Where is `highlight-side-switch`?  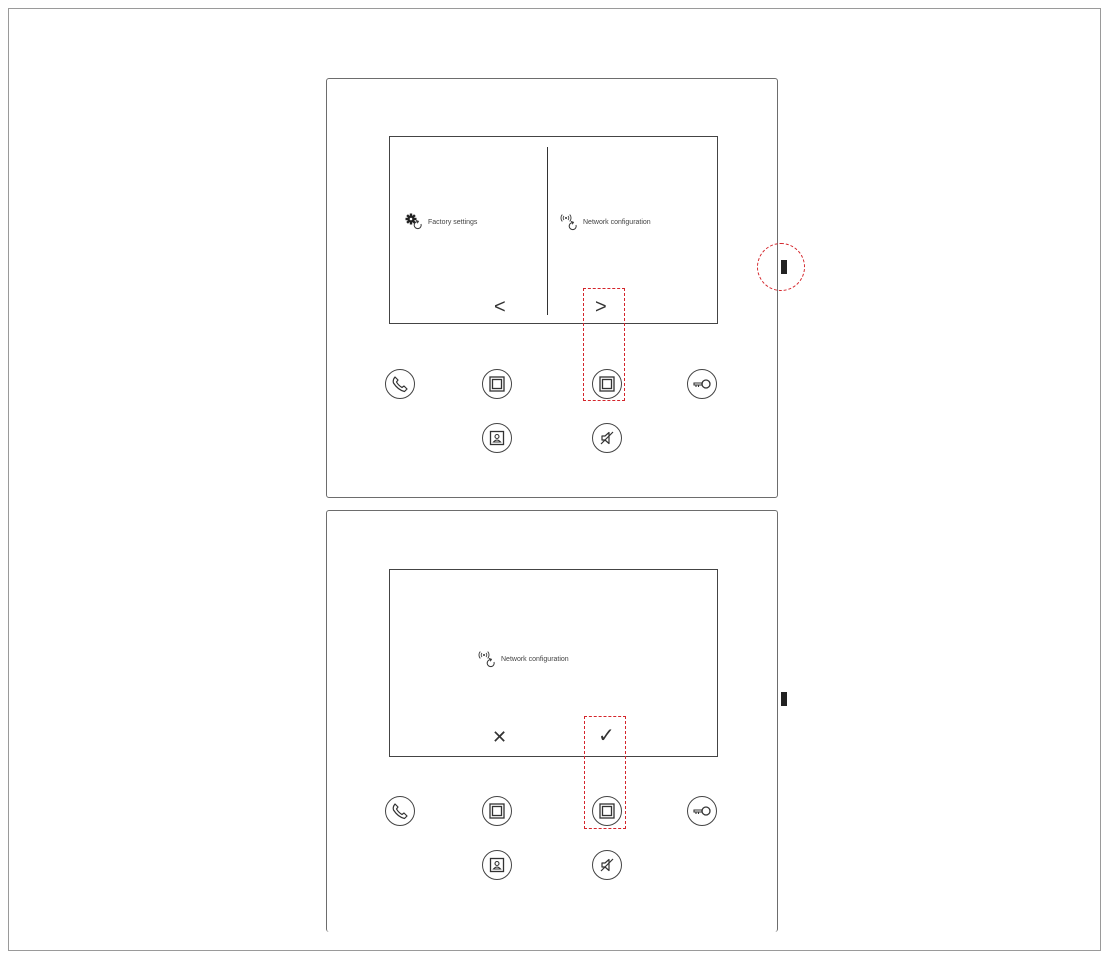 highlight-side-switch is located at coordinates (781, 267).